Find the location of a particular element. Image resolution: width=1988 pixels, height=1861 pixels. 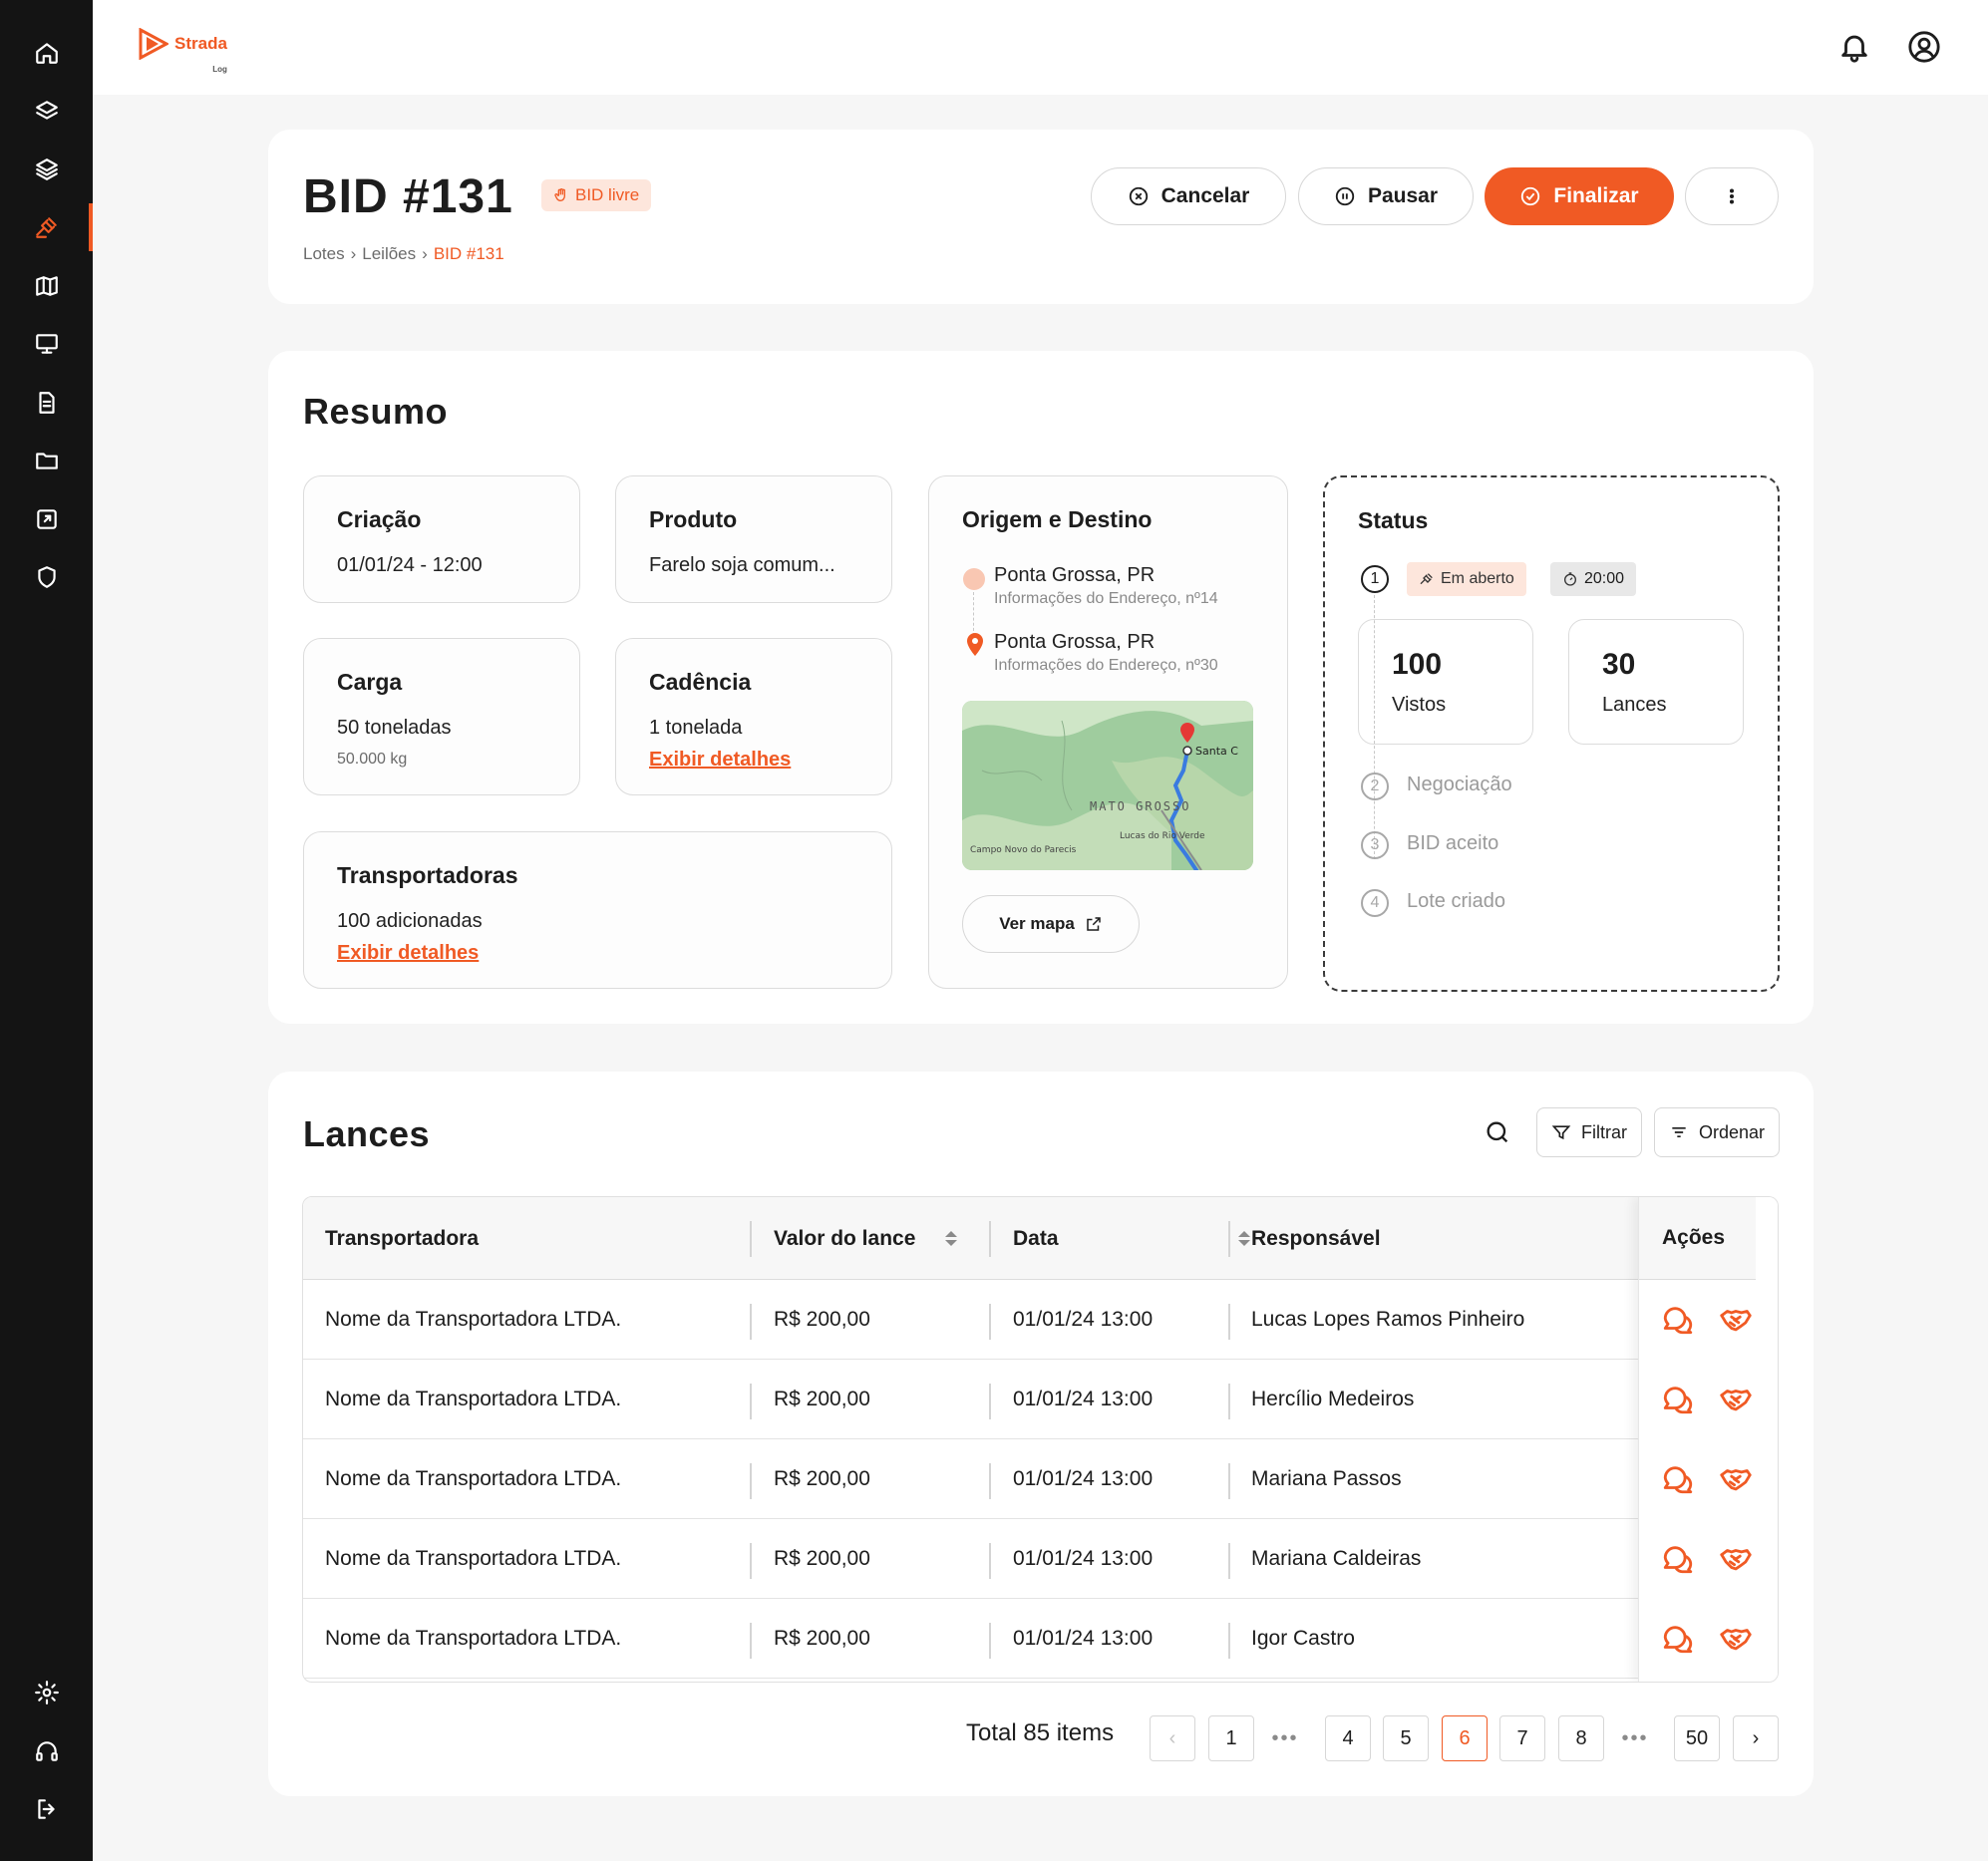

next-page-button: › is located at coordinates (1756, 1738).